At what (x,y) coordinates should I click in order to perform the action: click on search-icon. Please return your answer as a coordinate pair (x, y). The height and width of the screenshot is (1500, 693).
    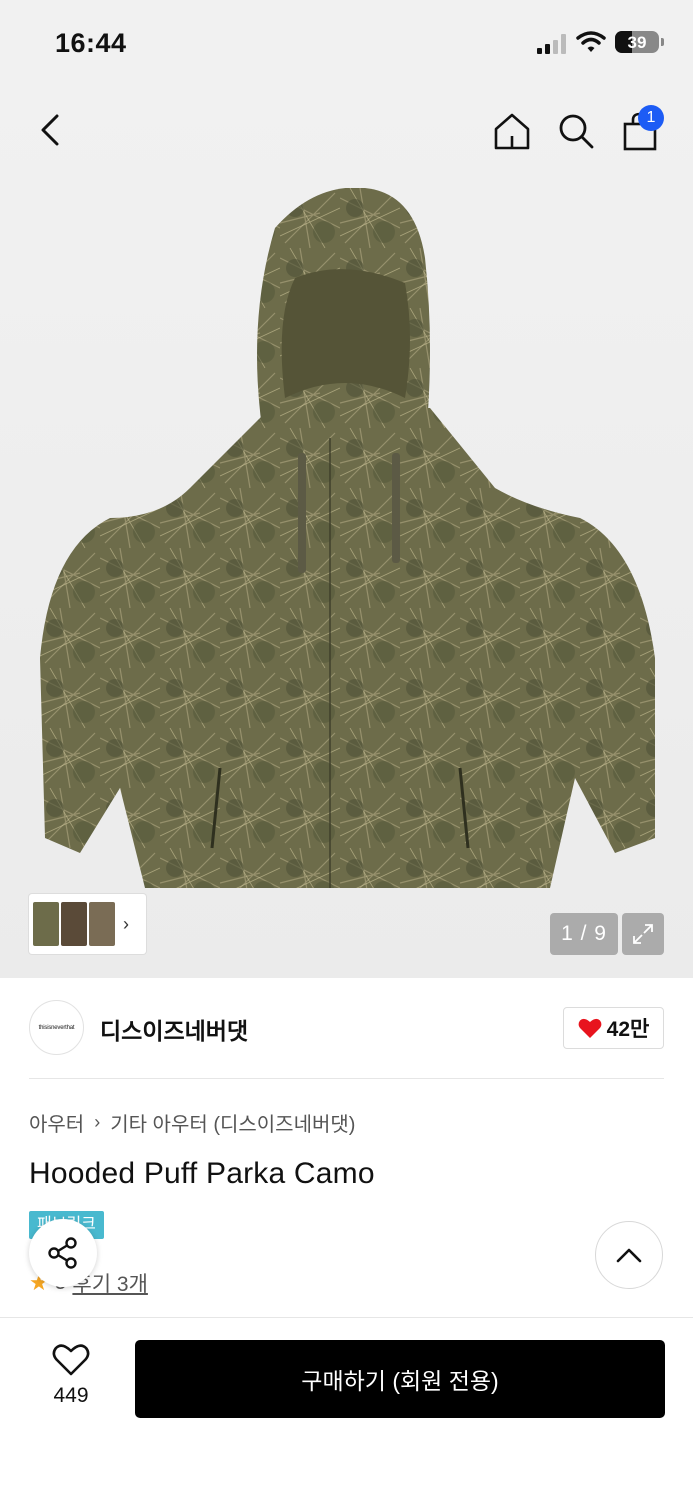
    Looking at the image, I should click on (576, 131).